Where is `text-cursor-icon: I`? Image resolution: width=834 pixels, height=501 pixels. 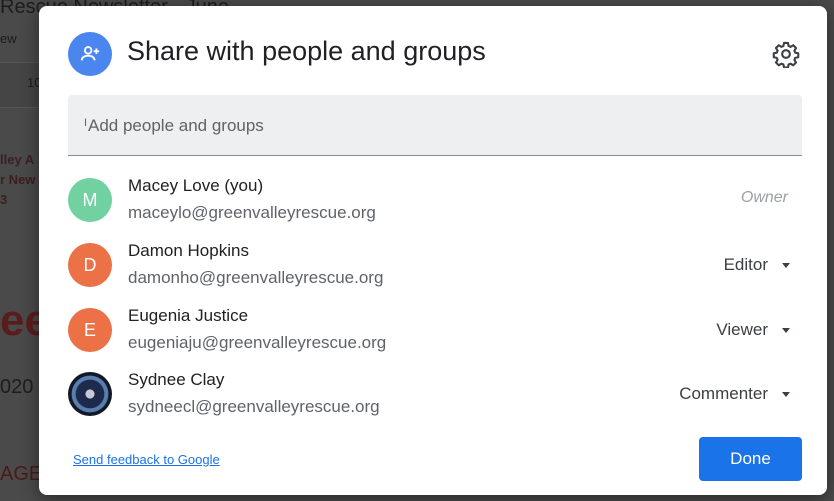
text-cursor-icon: I is located at coordinates (86, 123).